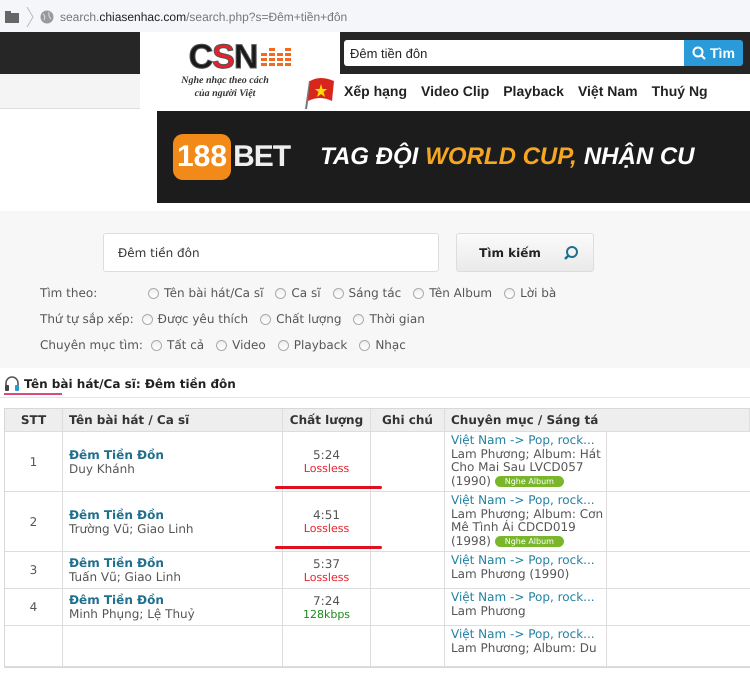 The image size is (750, 680). What do you see at coordinates (33, 521) in the screenshot?
I see `row-number: 2` at bounding box center [33, 521].